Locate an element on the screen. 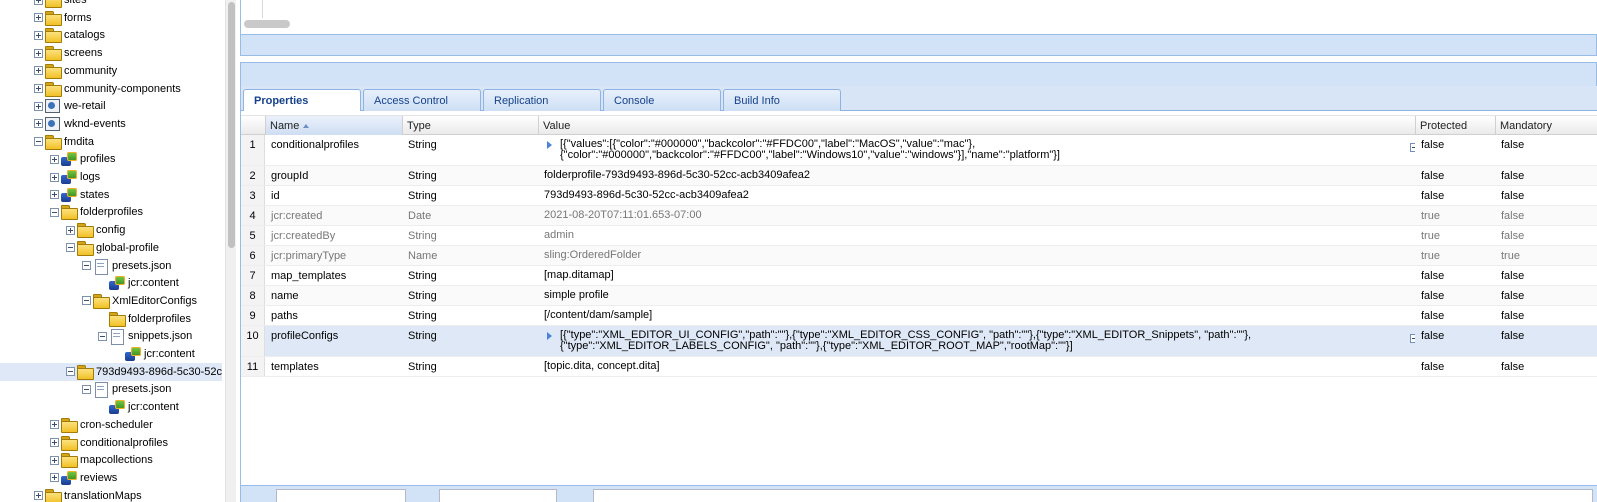 The height and width of the screenshot is (502, 1597). tree-node: cron-scheduler is located at coordinates (111, 425).